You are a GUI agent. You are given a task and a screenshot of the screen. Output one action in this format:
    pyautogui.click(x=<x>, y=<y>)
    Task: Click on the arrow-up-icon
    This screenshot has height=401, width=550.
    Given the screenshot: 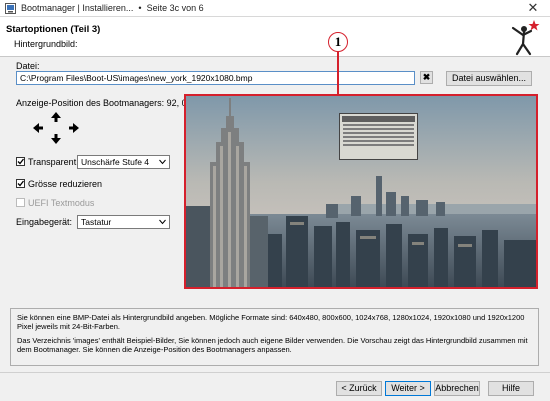 What is the action you would take?
    pyautogui.click(x=56, y=117)
    